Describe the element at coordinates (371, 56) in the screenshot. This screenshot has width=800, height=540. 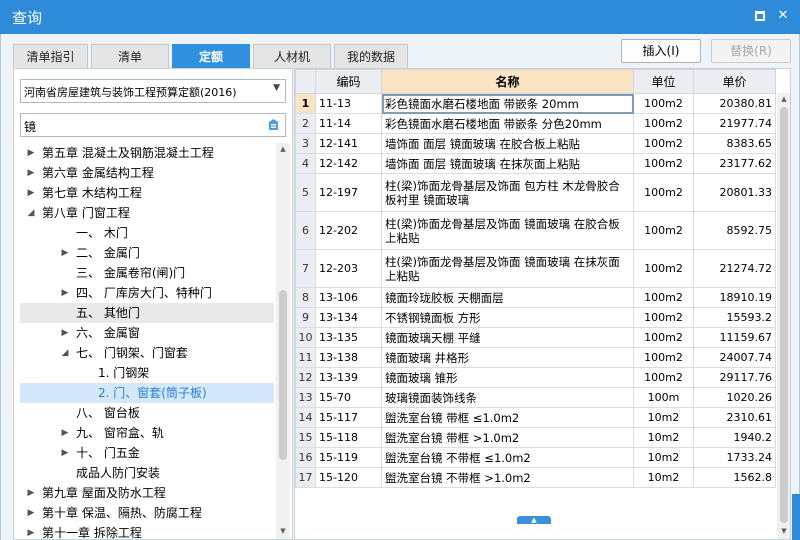
I see `tab-my-data: 我的数据` at that location.